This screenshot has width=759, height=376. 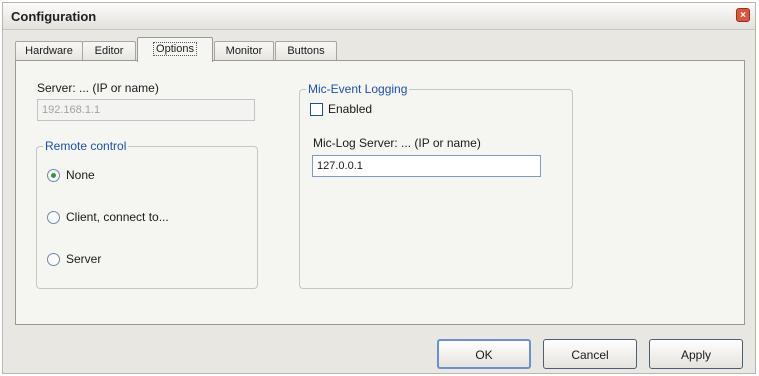 What do you see at coordinates (397, 143) in the screenshot?
I see `mic-log-server-label: Mic-Log Server: ... (IP or name)` at bounding box center [397, 143].